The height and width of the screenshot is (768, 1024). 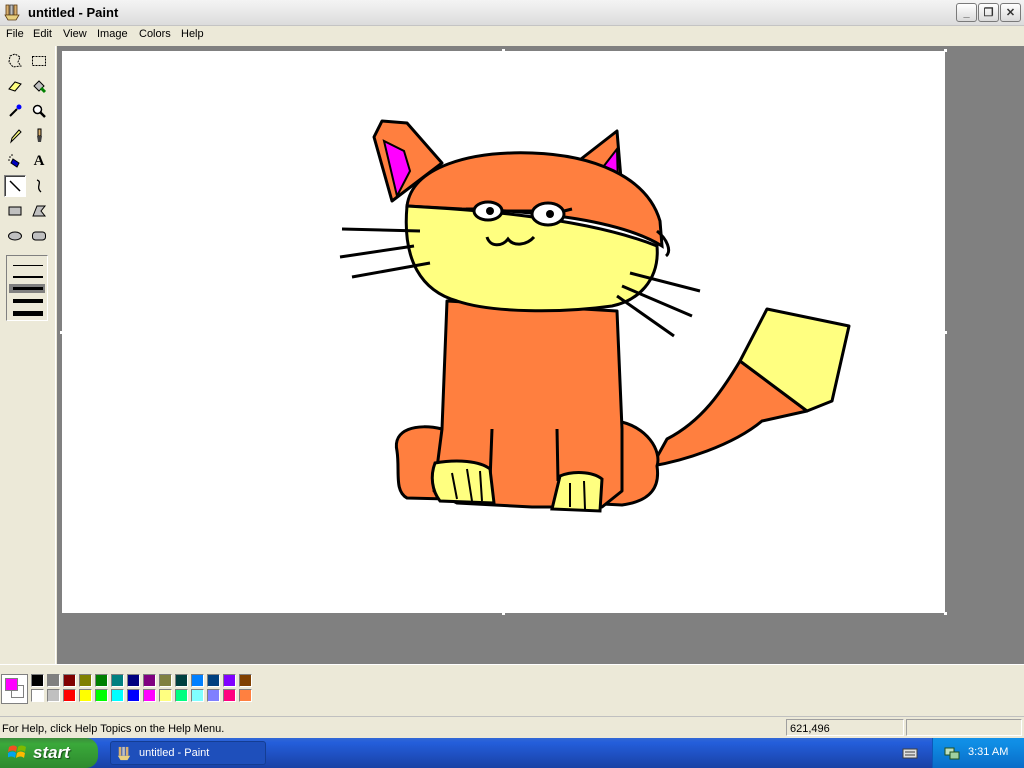 I want to click on brush-tool, so click(x=39, y=136).